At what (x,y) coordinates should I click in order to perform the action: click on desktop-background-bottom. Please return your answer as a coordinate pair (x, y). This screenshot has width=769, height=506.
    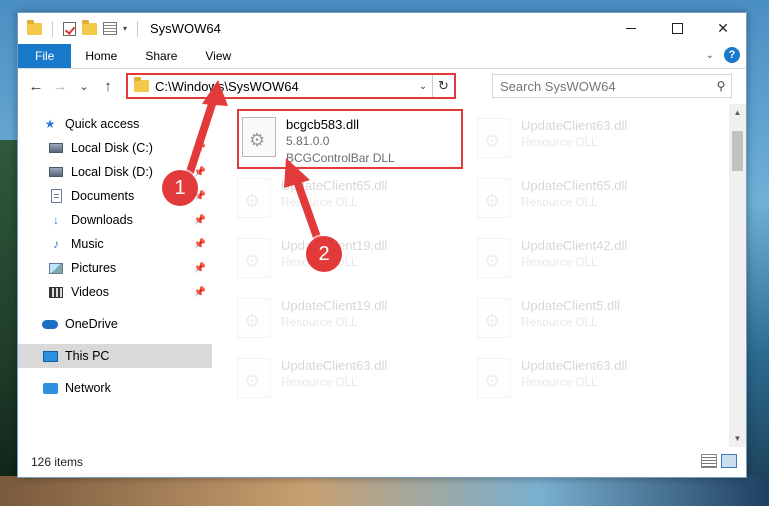
    Looking at the image, I should click on (384, 491).